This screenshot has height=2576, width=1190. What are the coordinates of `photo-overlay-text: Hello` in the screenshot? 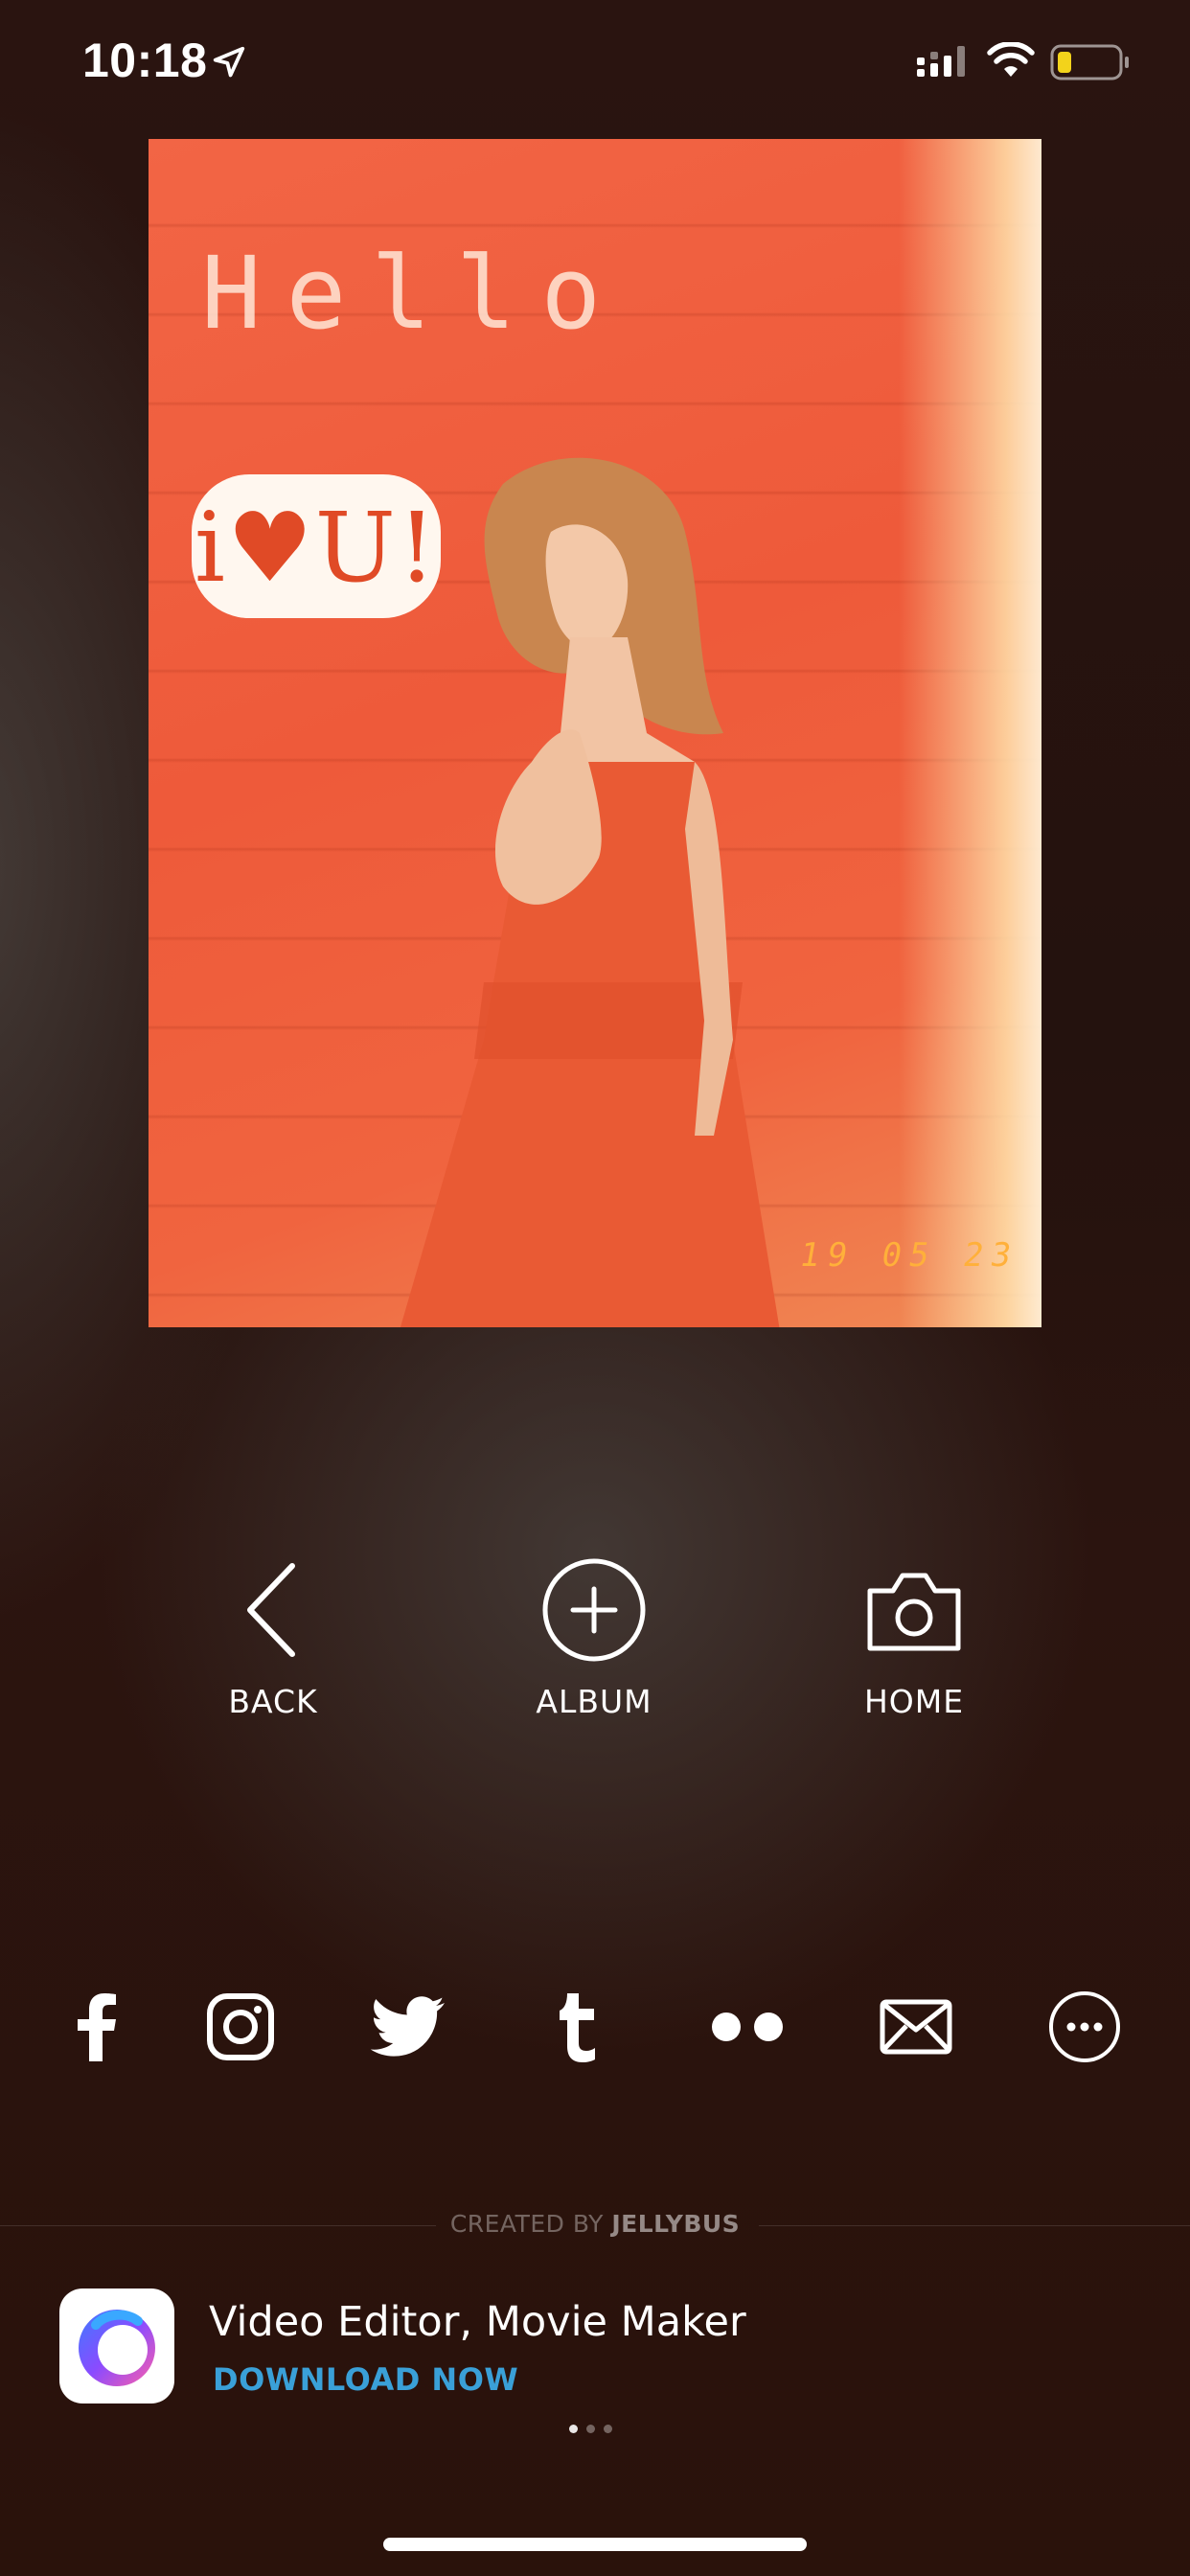 It's located at (414, 293).